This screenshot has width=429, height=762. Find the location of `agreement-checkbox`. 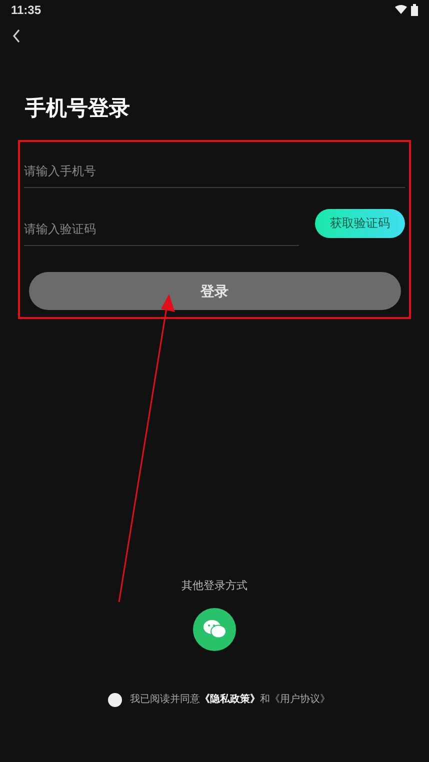

agreement-checkbox is located at coordinates (115, 699).